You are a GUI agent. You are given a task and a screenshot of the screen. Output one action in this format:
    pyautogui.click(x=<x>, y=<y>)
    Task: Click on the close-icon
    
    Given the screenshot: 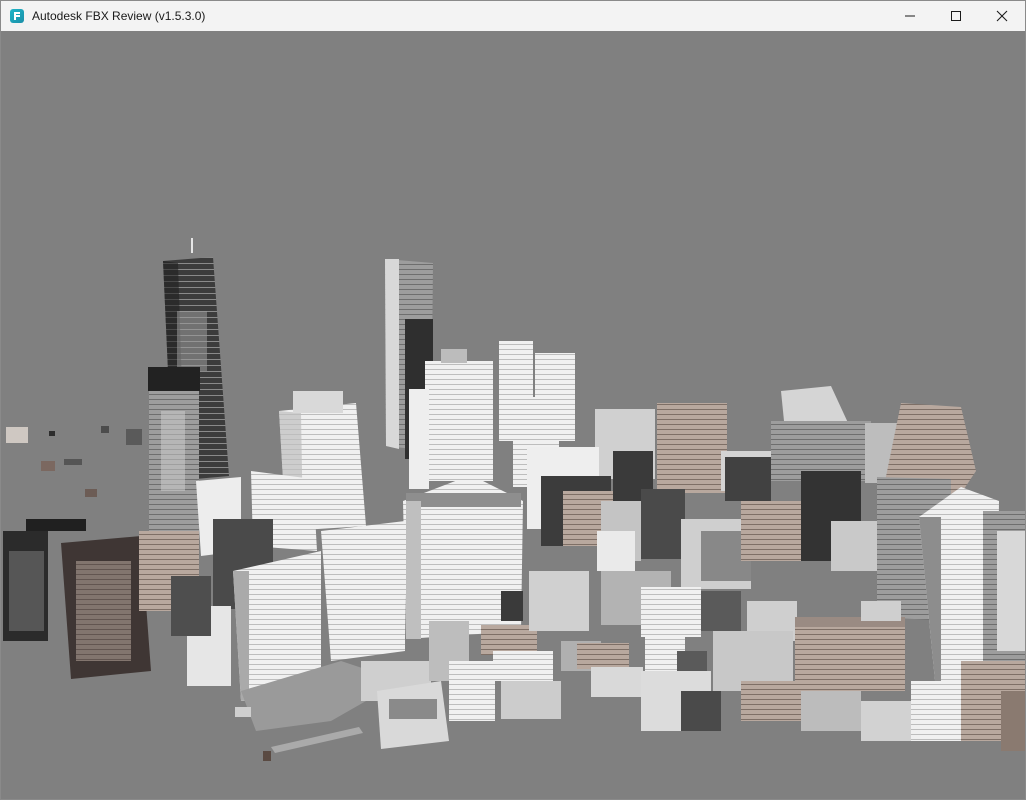 What is the action you would take?
    pyautogui.click(x=1002, y=16)
    